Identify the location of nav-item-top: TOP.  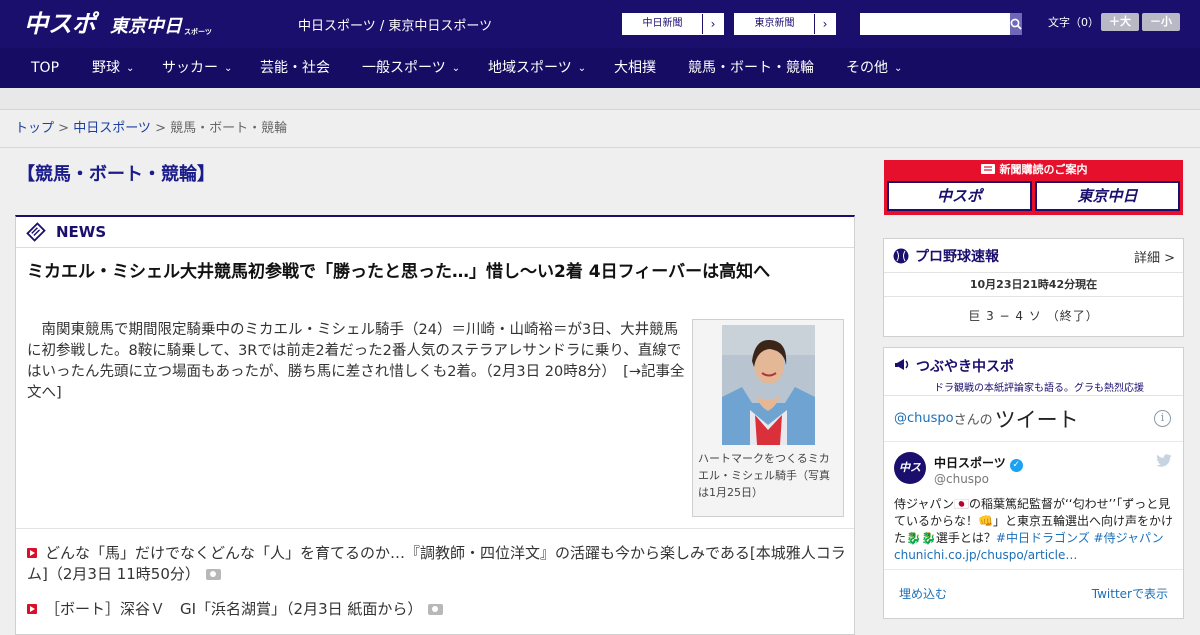
(45, 68).